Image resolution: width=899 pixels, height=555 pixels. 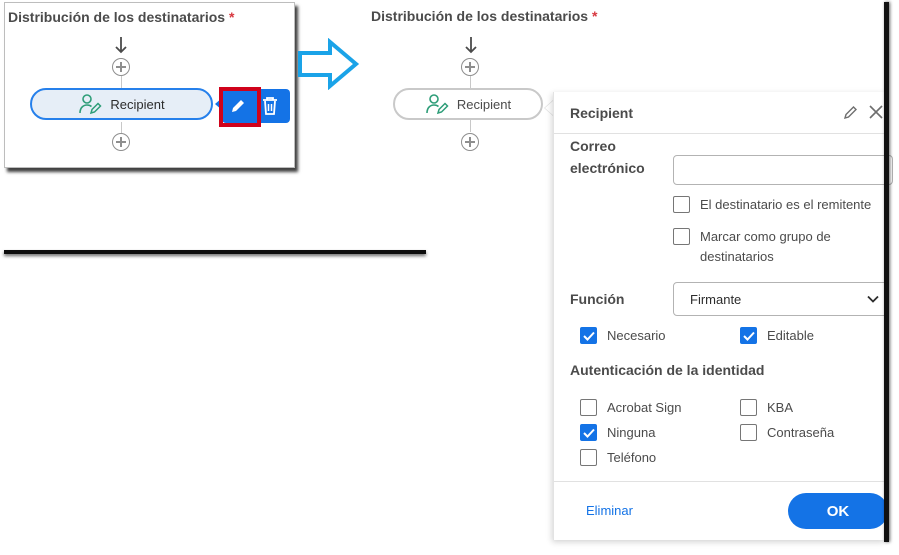 I want to click on role-select: Firmante, so click(x=780, y=299).